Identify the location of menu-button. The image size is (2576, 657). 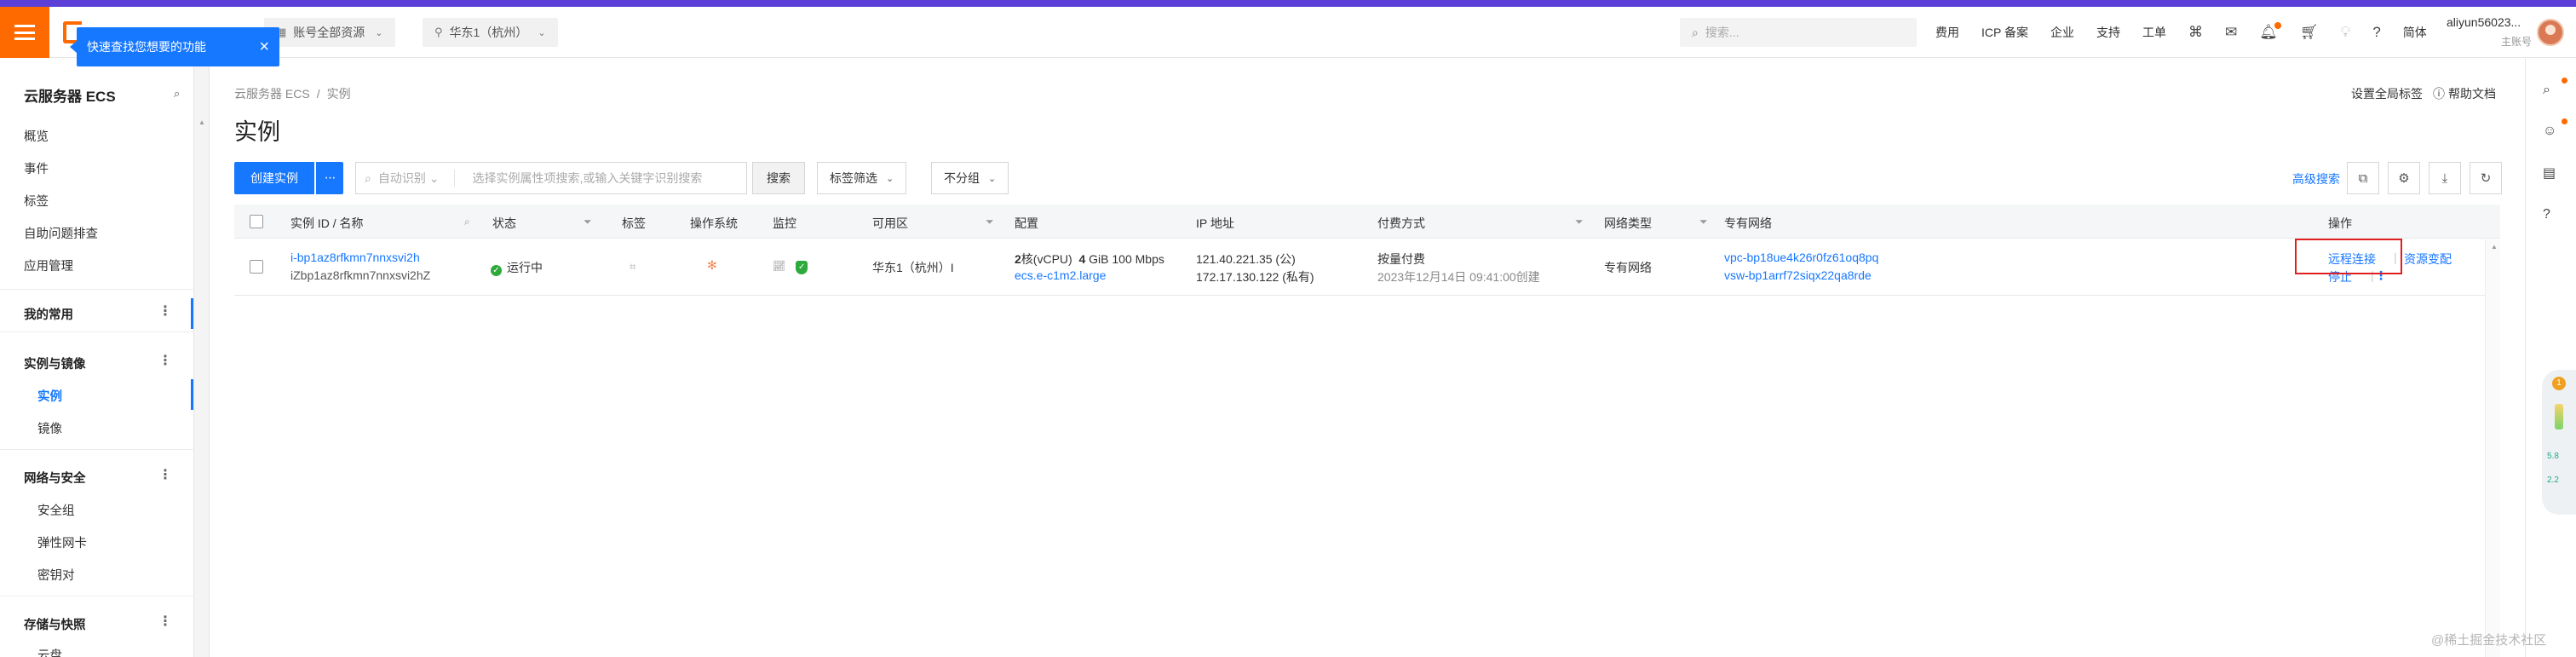
(25, 33).